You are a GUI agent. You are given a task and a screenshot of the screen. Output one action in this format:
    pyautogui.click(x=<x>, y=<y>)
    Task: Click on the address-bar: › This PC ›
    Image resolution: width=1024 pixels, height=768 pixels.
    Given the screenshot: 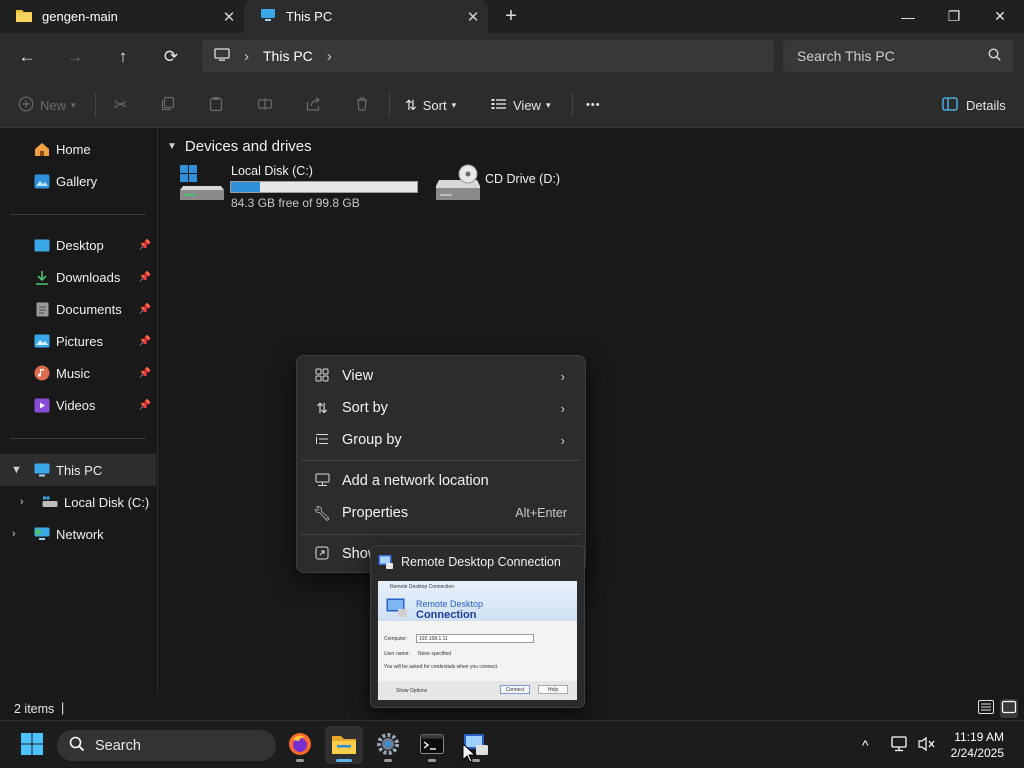 What is the action you would take?
    pyautogui.click(x=488, y=56)
    